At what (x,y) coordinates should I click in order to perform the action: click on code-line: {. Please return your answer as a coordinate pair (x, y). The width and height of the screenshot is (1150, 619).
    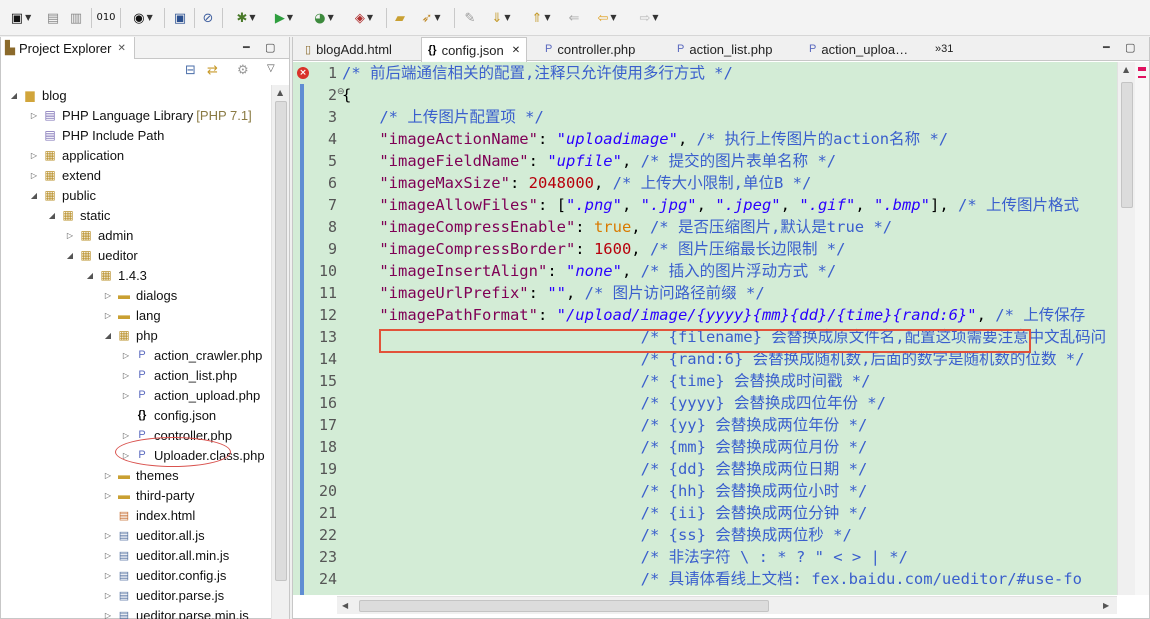
    Looking at the image, I should click on (729, 95).